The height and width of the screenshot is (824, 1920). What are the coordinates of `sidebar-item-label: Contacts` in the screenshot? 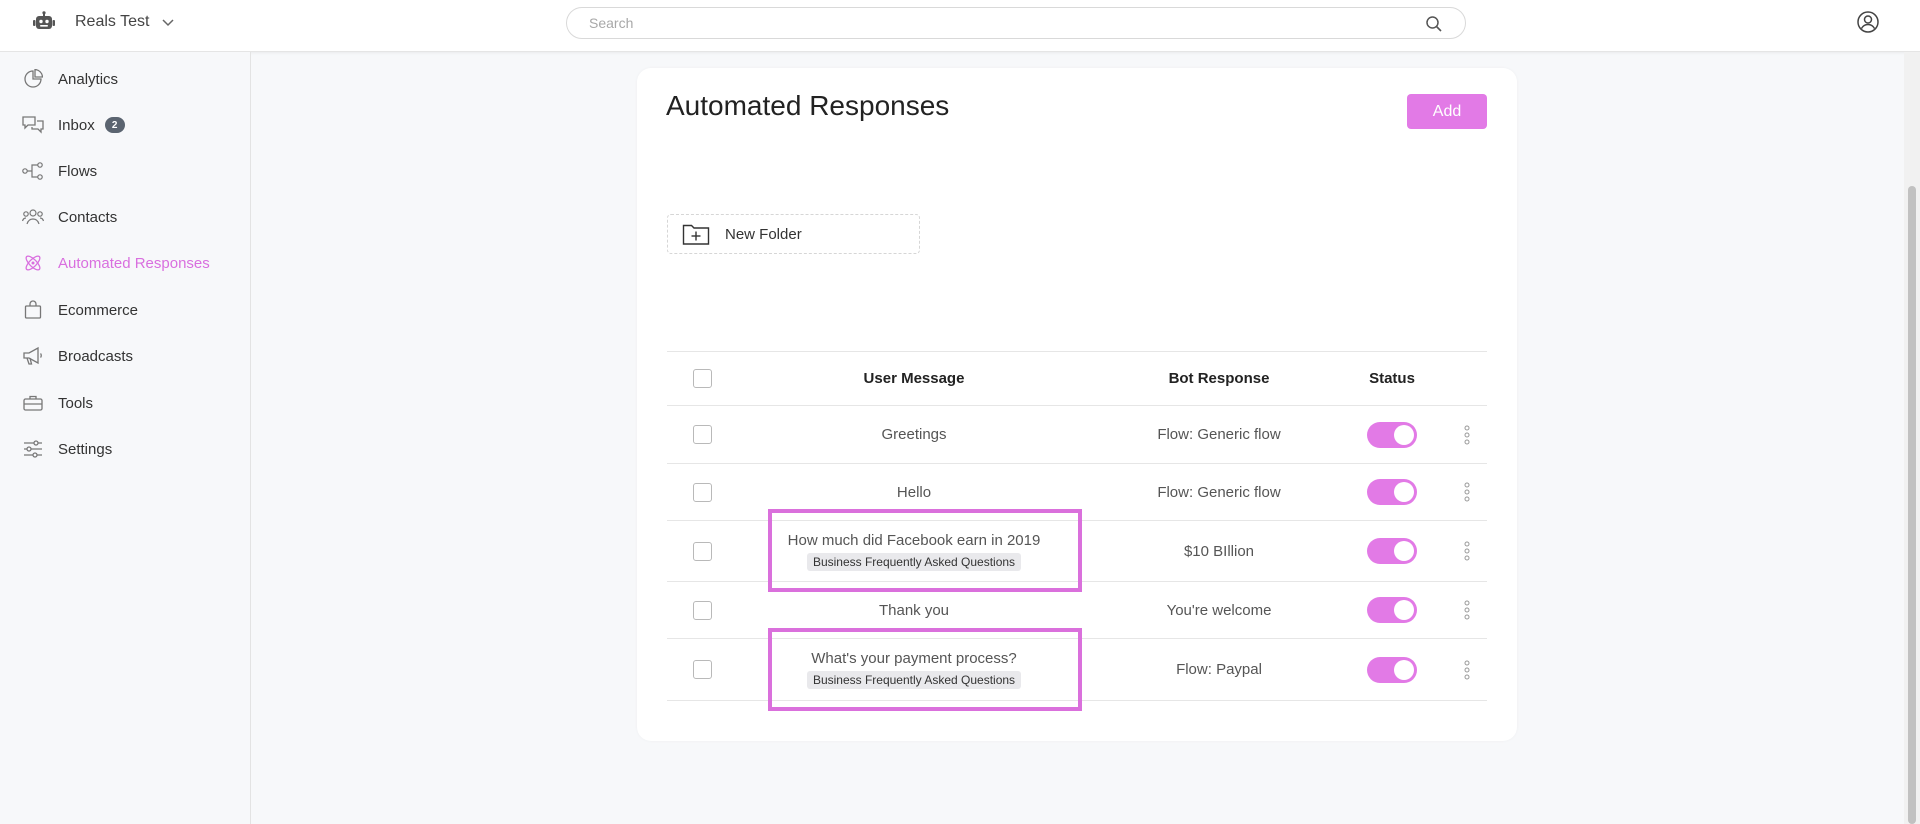 It's located at (88, 217).